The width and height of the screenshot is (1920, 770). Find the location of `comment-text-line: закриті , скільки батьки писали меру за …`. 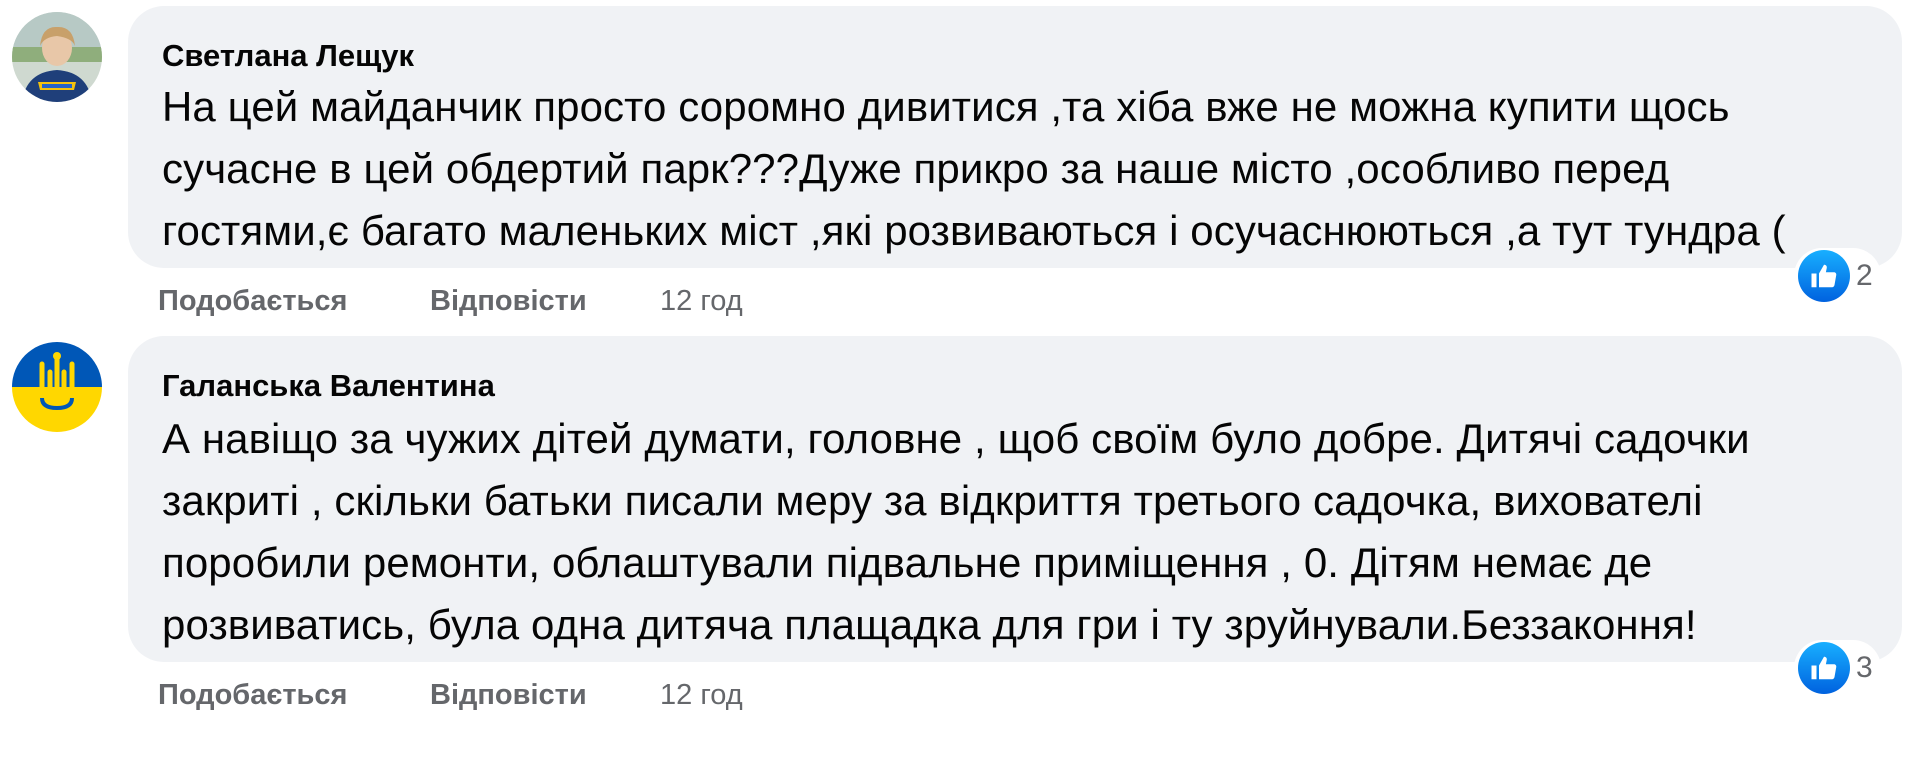

comment-text-line: закриті , скільки батьки писали меру за … is located at coordinates (932, 500).